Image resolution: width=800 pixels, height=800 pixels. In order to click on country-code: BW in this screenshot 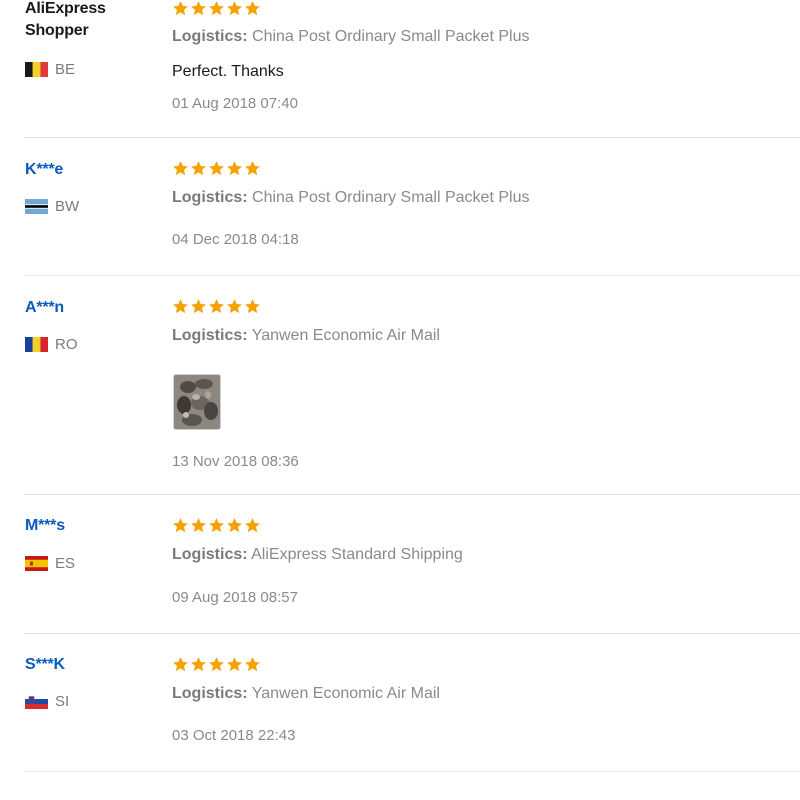, I will do `click(67, 206)`.